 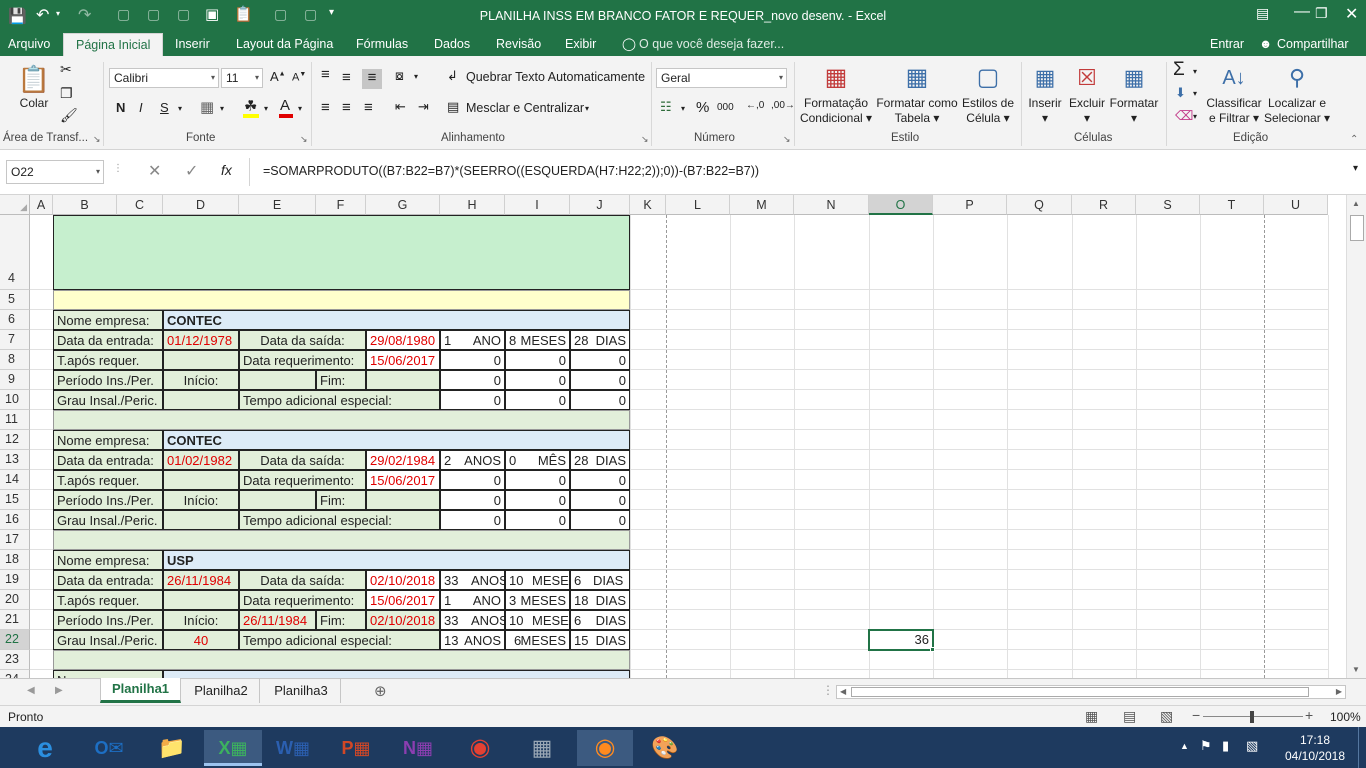 What do you see at coordinates (341, 205) in the screenshot?
I see `column-header-F: F` at bounding box center [341, 205].